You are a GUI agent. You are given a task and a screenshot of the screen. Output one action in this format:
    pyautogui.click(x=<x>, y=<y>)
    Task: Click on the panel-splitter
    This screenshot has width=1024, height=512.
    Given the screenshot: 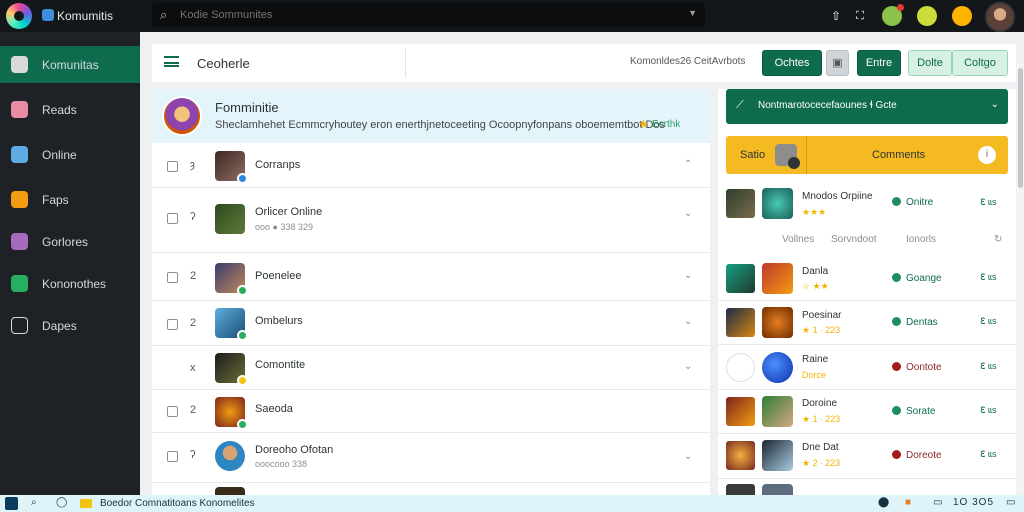 What is the action you would take?
    pyautogui.click(x=714, y=292)
    